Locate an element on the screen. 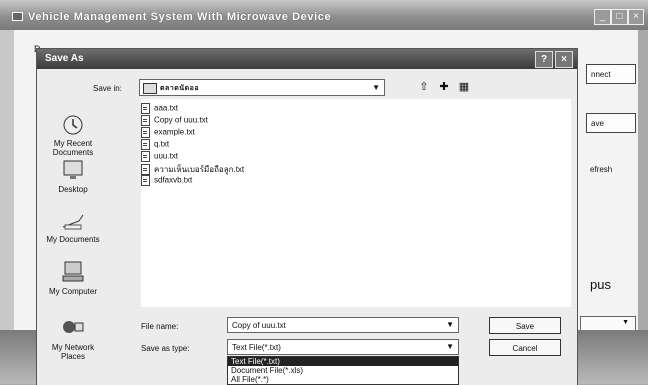  file-item: uuu.txt is located at coordinates (159, 156).